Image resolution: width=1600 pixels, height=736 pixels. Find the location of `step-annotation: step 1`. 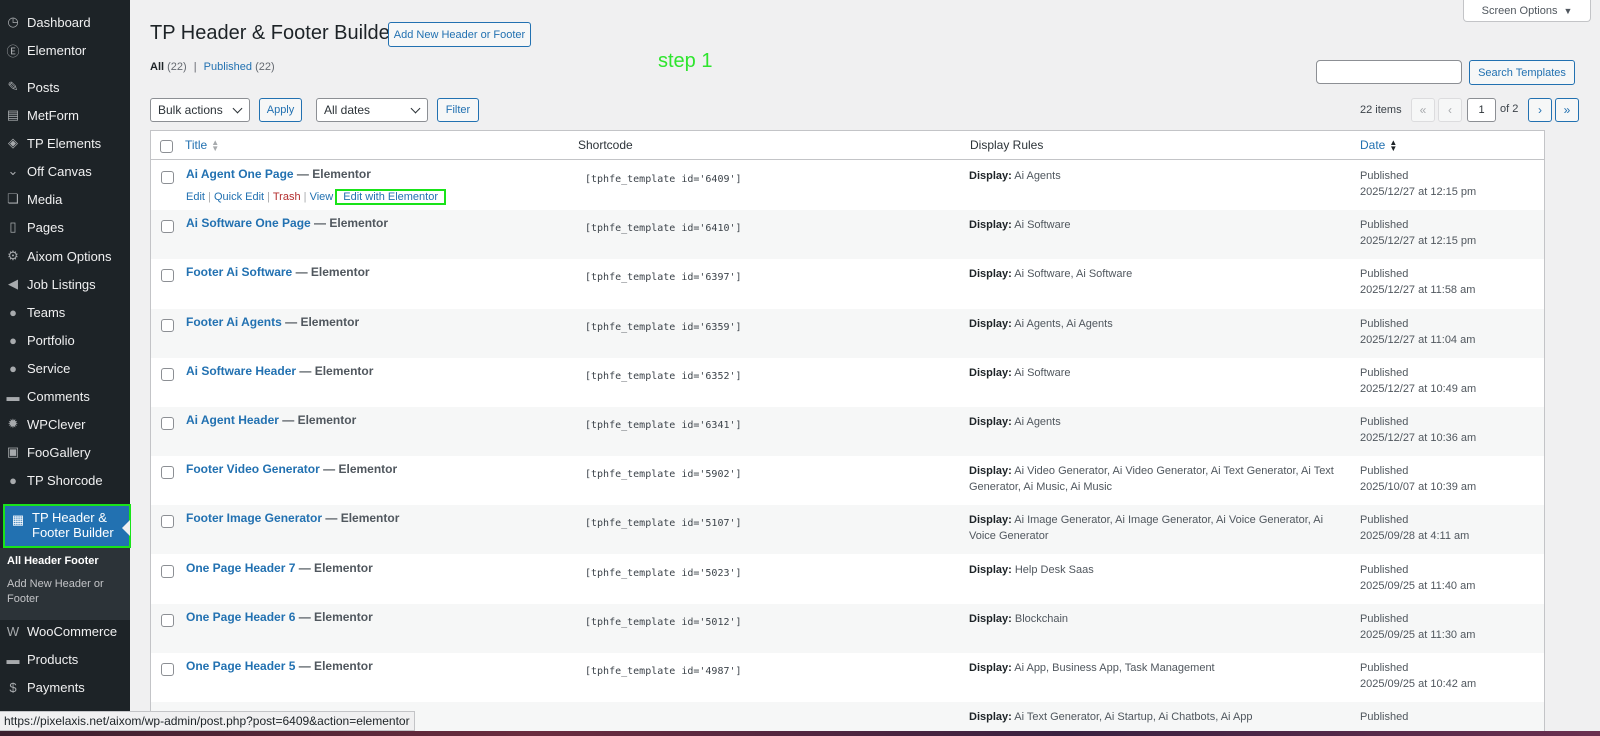

step-annotation: step 1 is located at coordinates (685, 61).